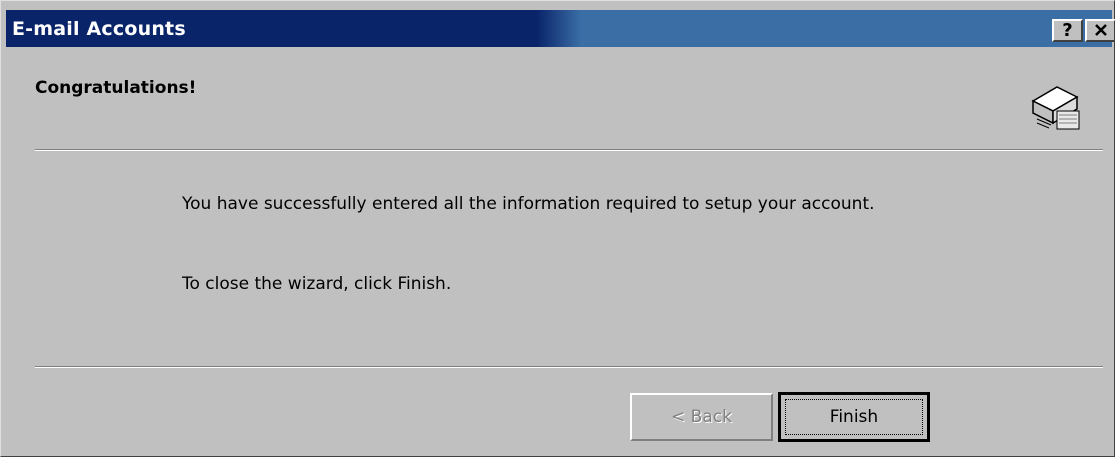 Image resolution: width=1115 pixels, height=457 pixels. What do you see at coordinates (317, 284) in the screenshot?
I see `close-instruction: To close the wizard, click Finish.` at bounding box center [317, 284].